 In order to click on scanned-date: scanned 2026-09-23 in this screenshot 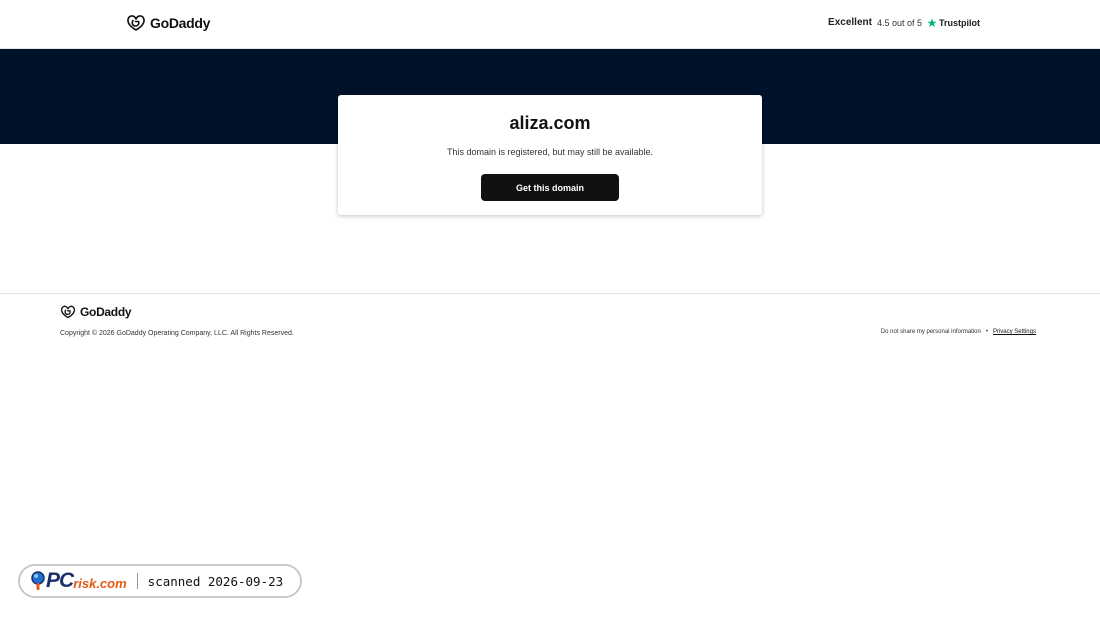, I will do `click(215, 581)`.